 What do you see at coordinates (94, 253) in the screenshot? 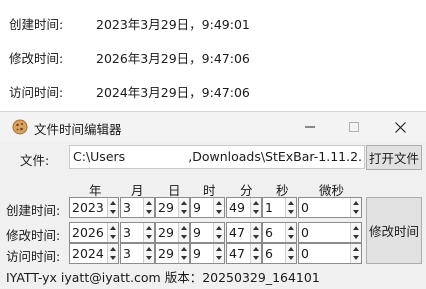
I see `year-spinbox: 2024` at bounding box center [94, 253].